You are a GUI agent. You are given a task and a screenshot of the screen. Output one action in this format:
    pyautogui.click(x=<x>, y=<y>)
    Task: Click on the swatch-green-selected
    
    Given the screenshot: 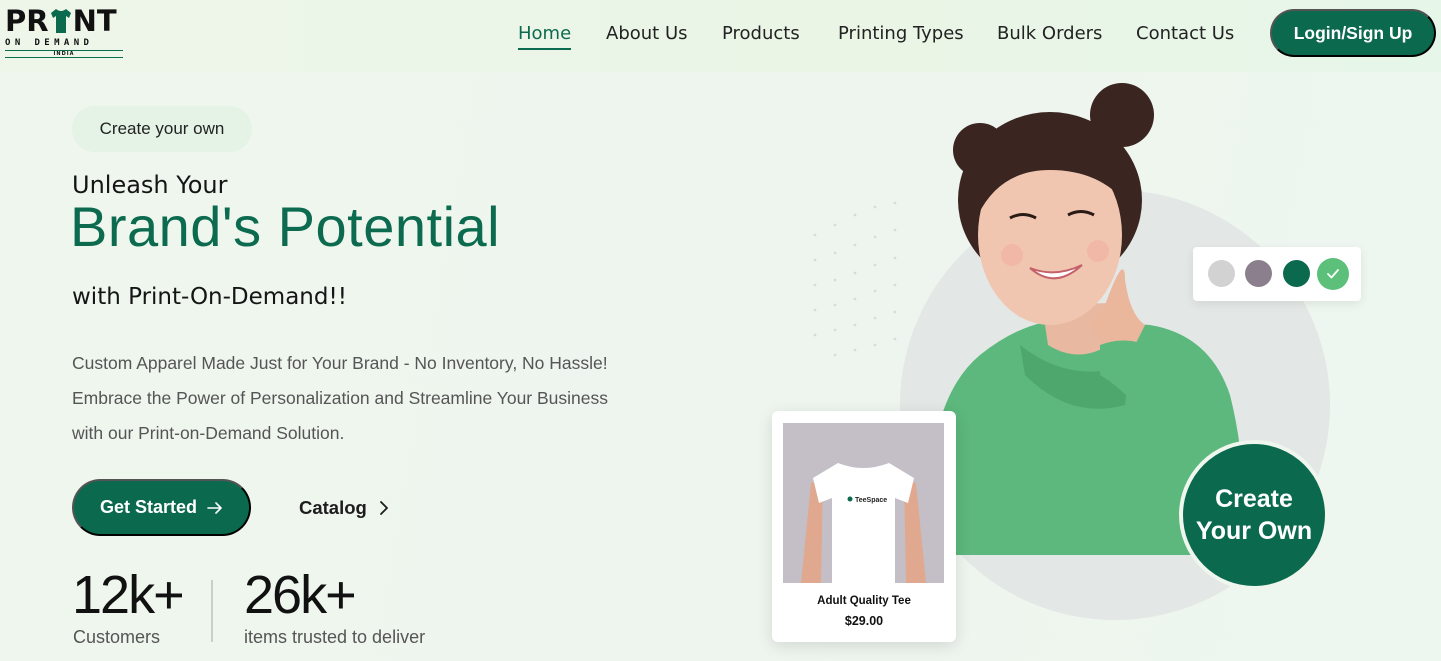 What is the action you would take?
    pyautogui.click(x=1333, y=274)
    